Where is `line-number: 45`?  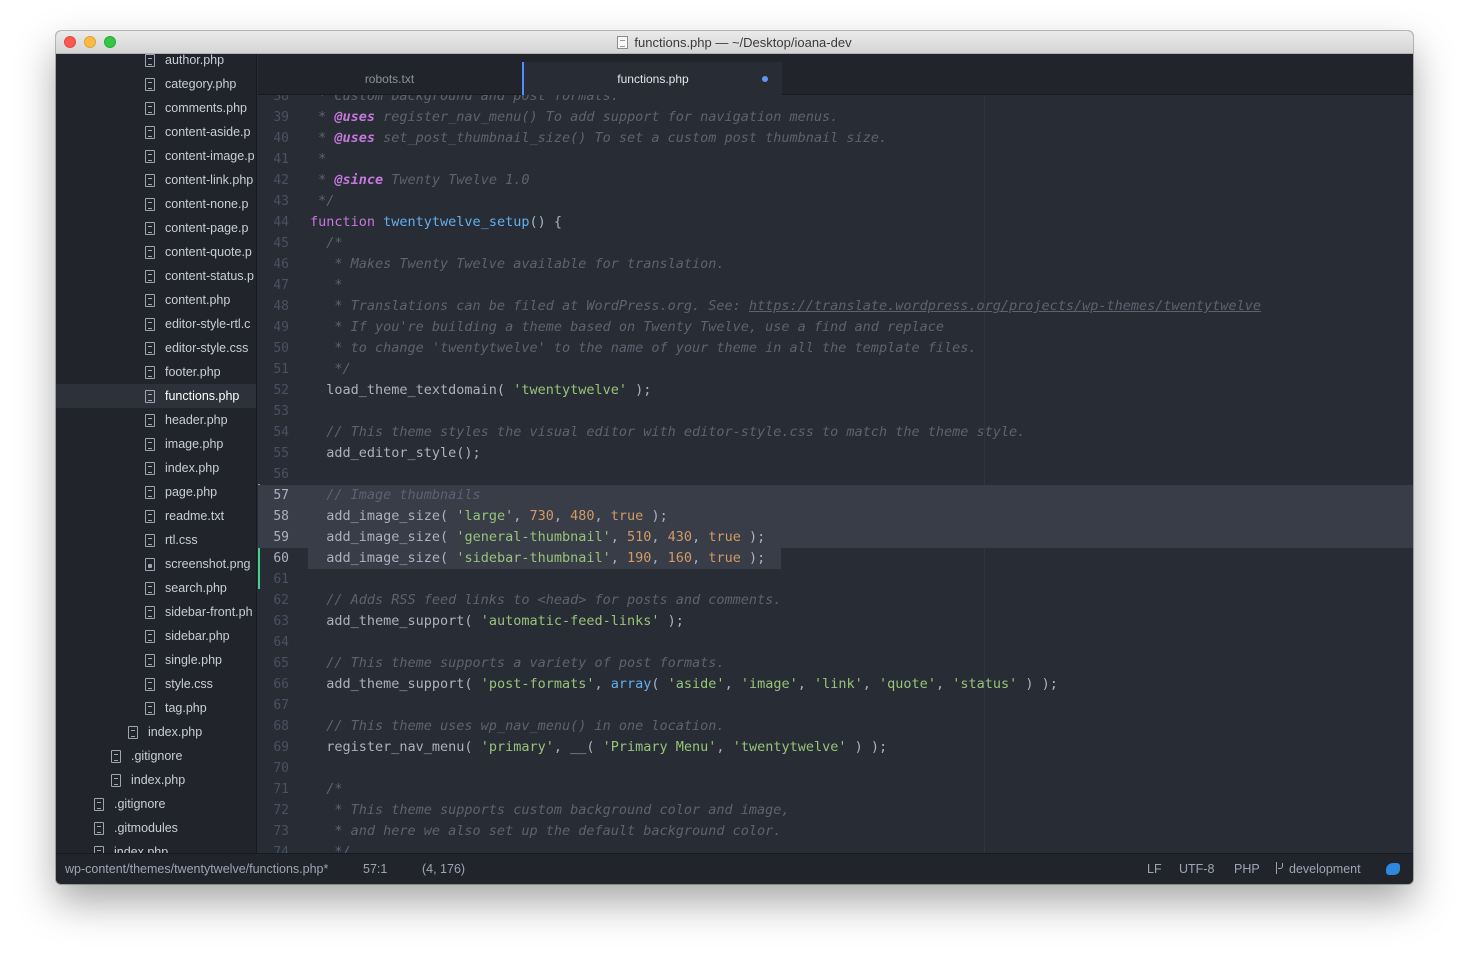
line-number: 45 is located at coordinates (273, 243).